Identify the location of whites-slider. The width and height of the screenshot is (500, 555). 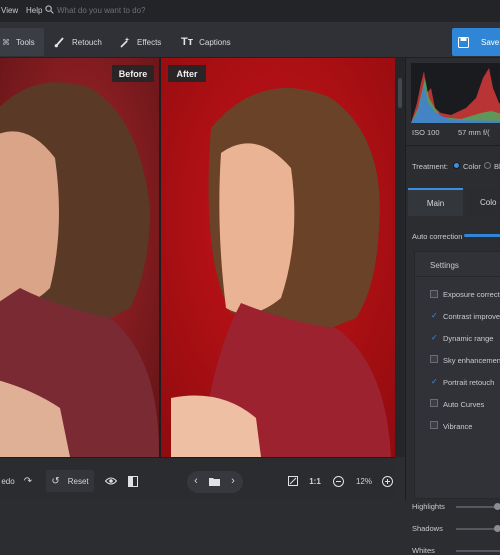
(478, 551).